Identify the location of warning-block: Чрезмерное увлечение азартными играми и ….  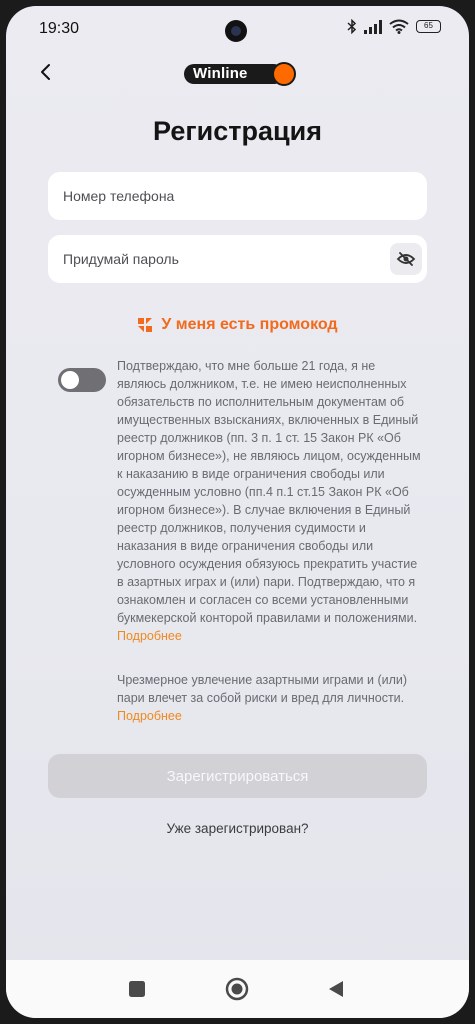
(272, 698).